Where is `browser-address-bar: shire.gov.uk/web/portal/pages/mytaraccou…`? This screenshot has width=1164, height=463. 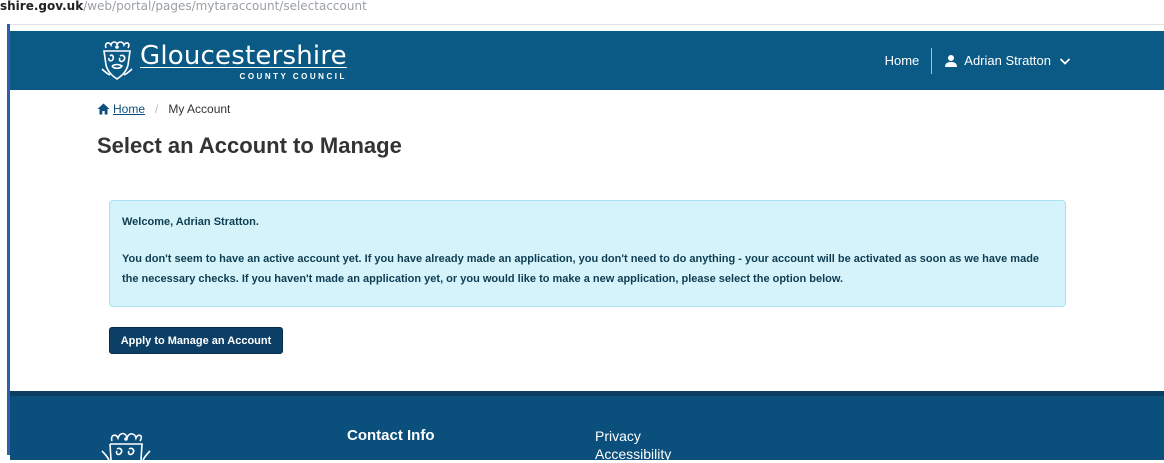
browser-address-bar: shire.gov.uk/web/portal/pages/mytaraccou… is located at coordinates (582, 12).